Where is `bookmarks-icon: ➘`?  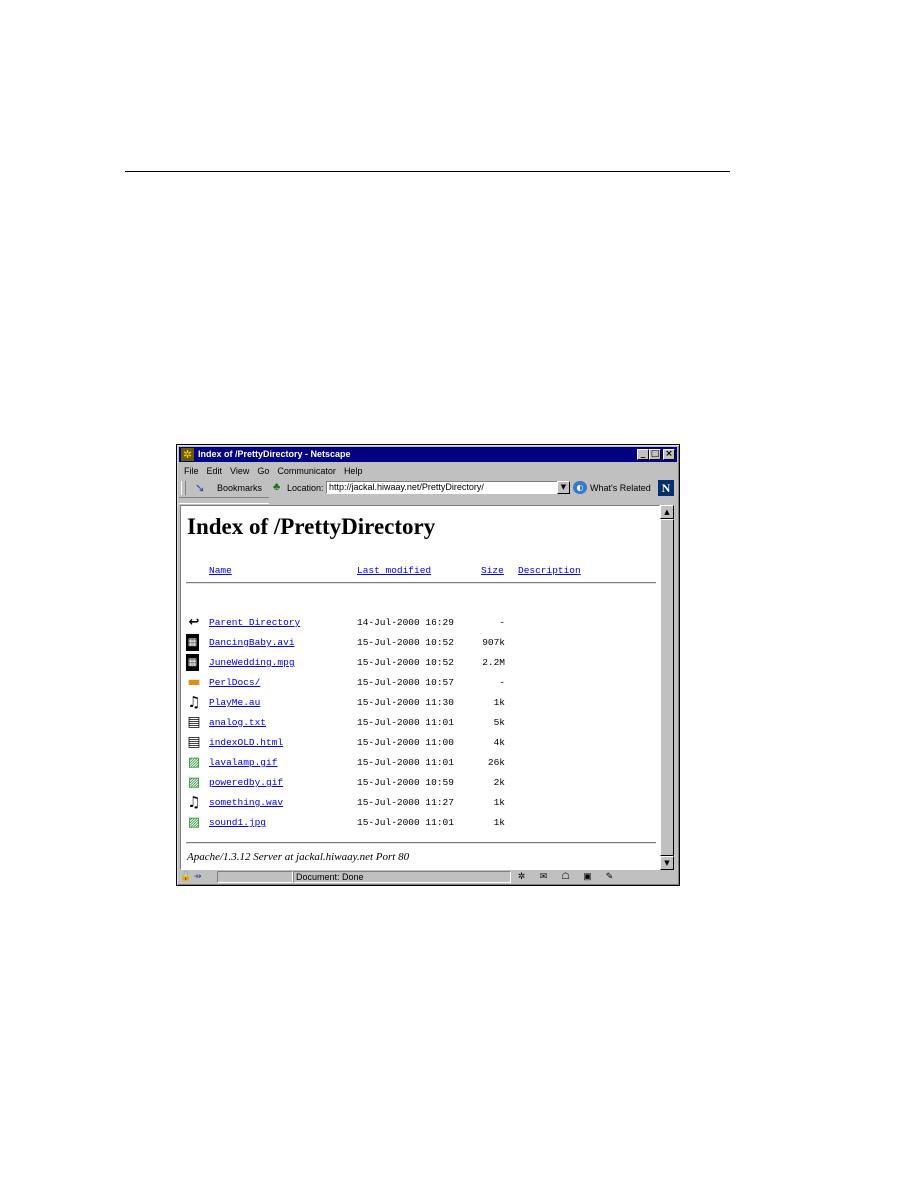 bookmarks-icon: ➘ is located at coordinates (200, 488).